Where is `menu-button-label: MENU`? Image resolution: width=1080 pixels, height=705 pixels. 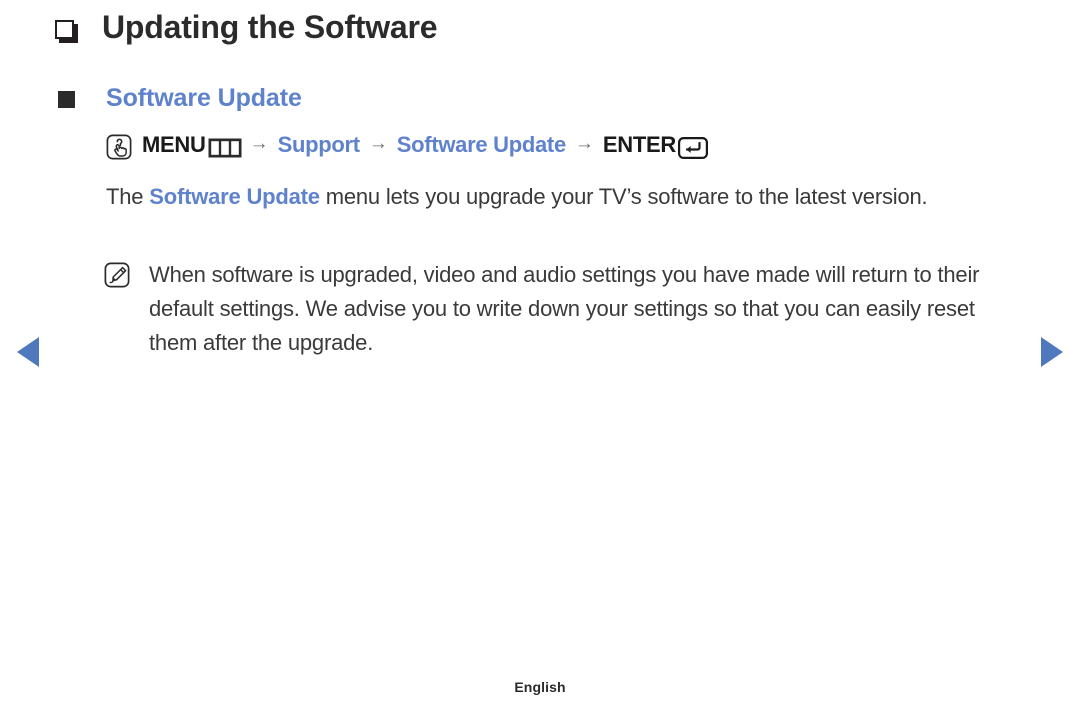 menu-button-label: MENU is located at coordinates (174, 144).